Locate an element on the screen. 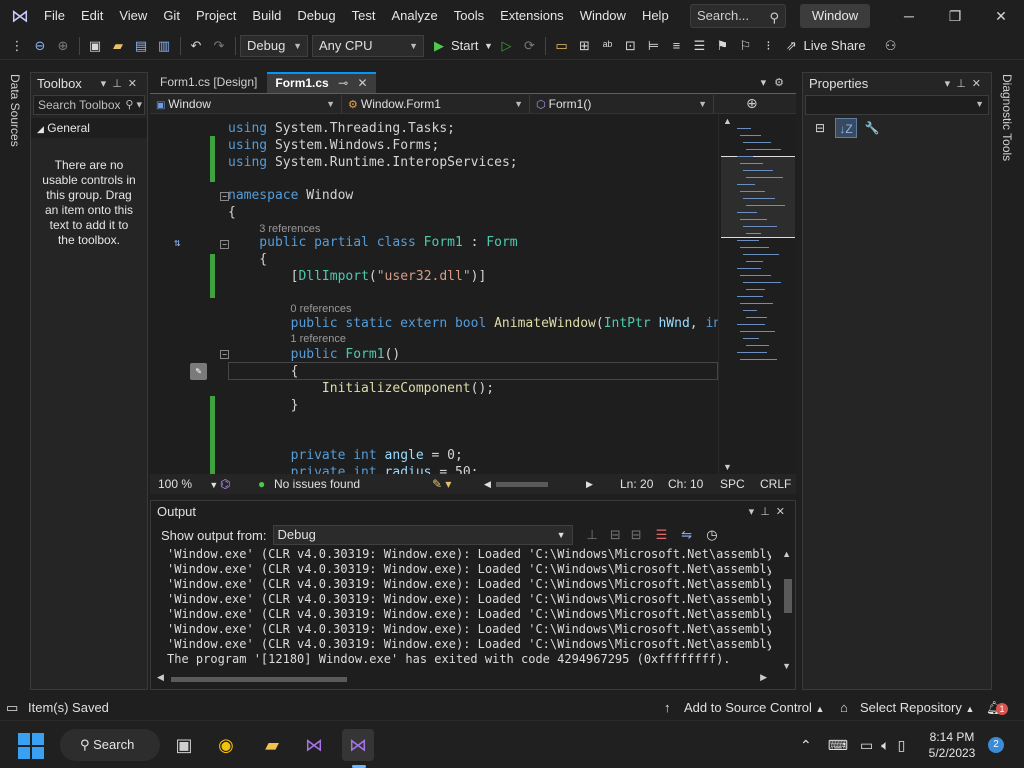 The image size is (1024, 768). feedback-icon: ⚇ is located at coordinates (891, 46).